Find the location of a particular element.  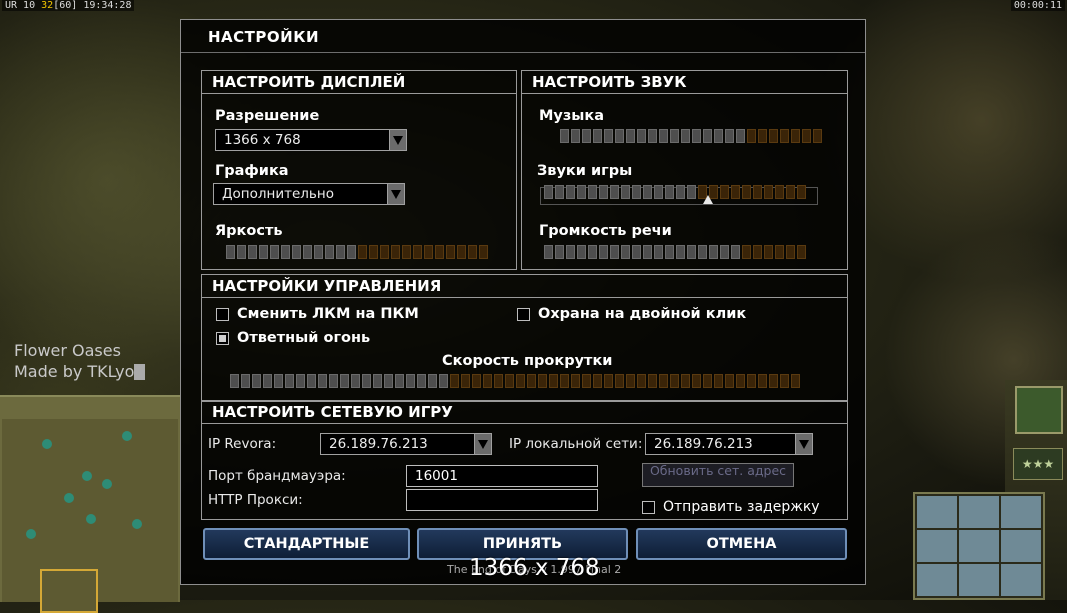

scroll-speed-slider is located at coordinates (515, 381).